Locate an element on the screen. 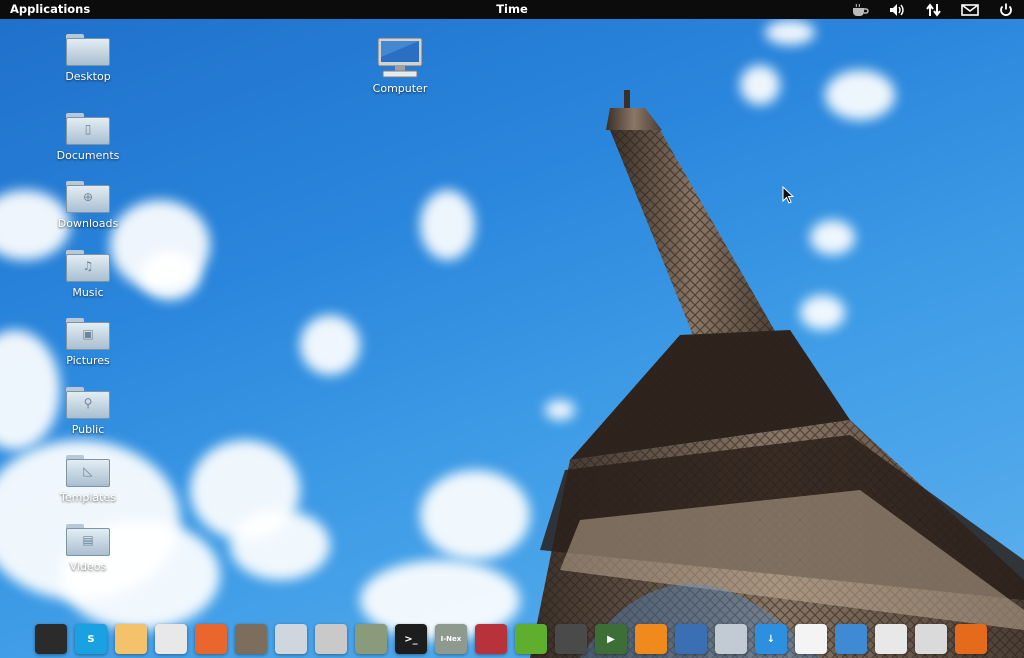  desktop-icon-label: Pictures is located at coordinates (88, 360).